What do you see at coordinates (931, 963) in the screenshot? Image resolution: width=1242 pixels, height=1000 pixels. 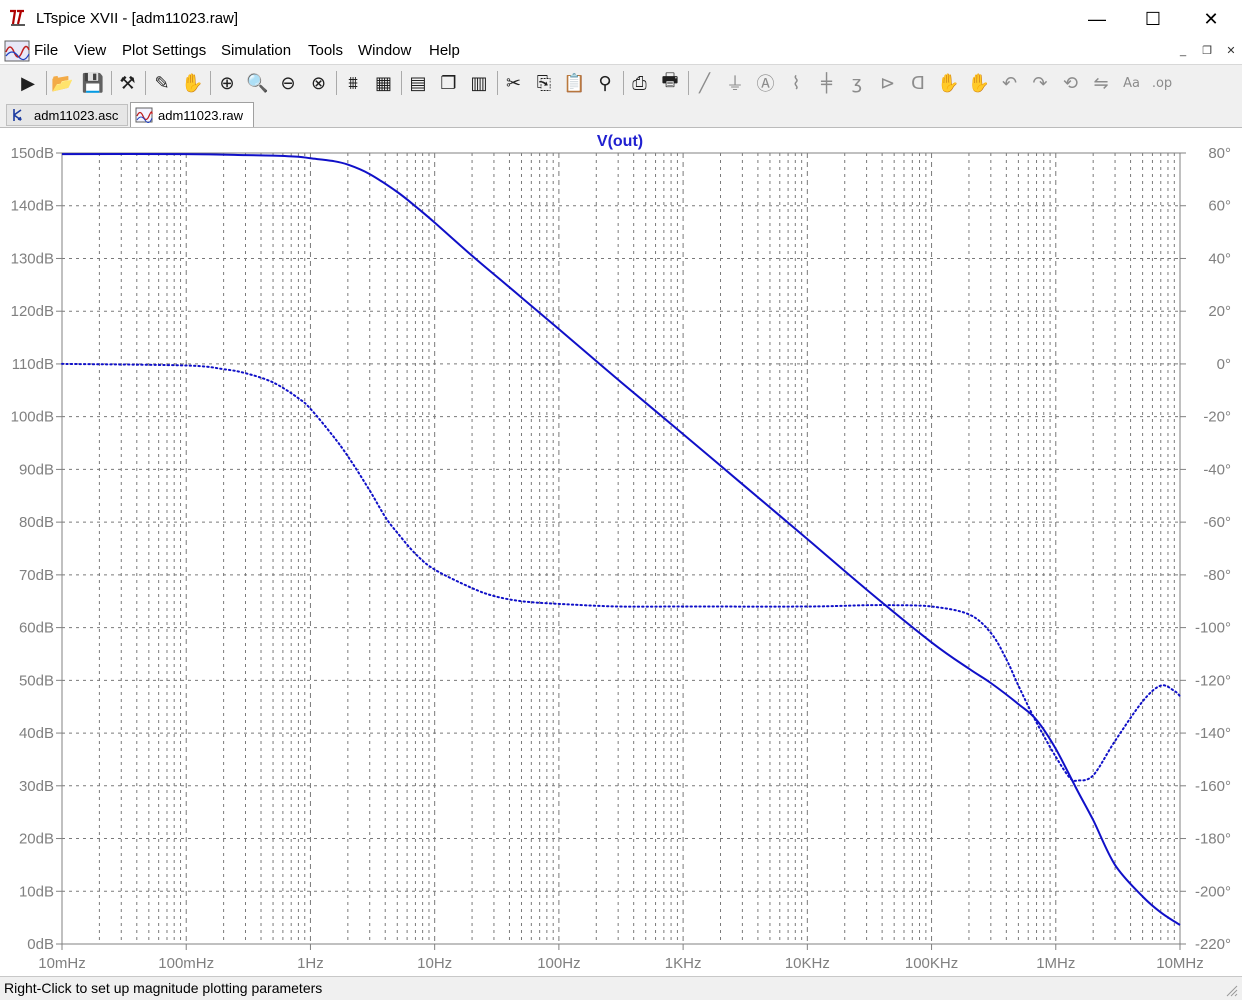 I see `x-tick-label: 100KHz` at bounding box center [931, 963].